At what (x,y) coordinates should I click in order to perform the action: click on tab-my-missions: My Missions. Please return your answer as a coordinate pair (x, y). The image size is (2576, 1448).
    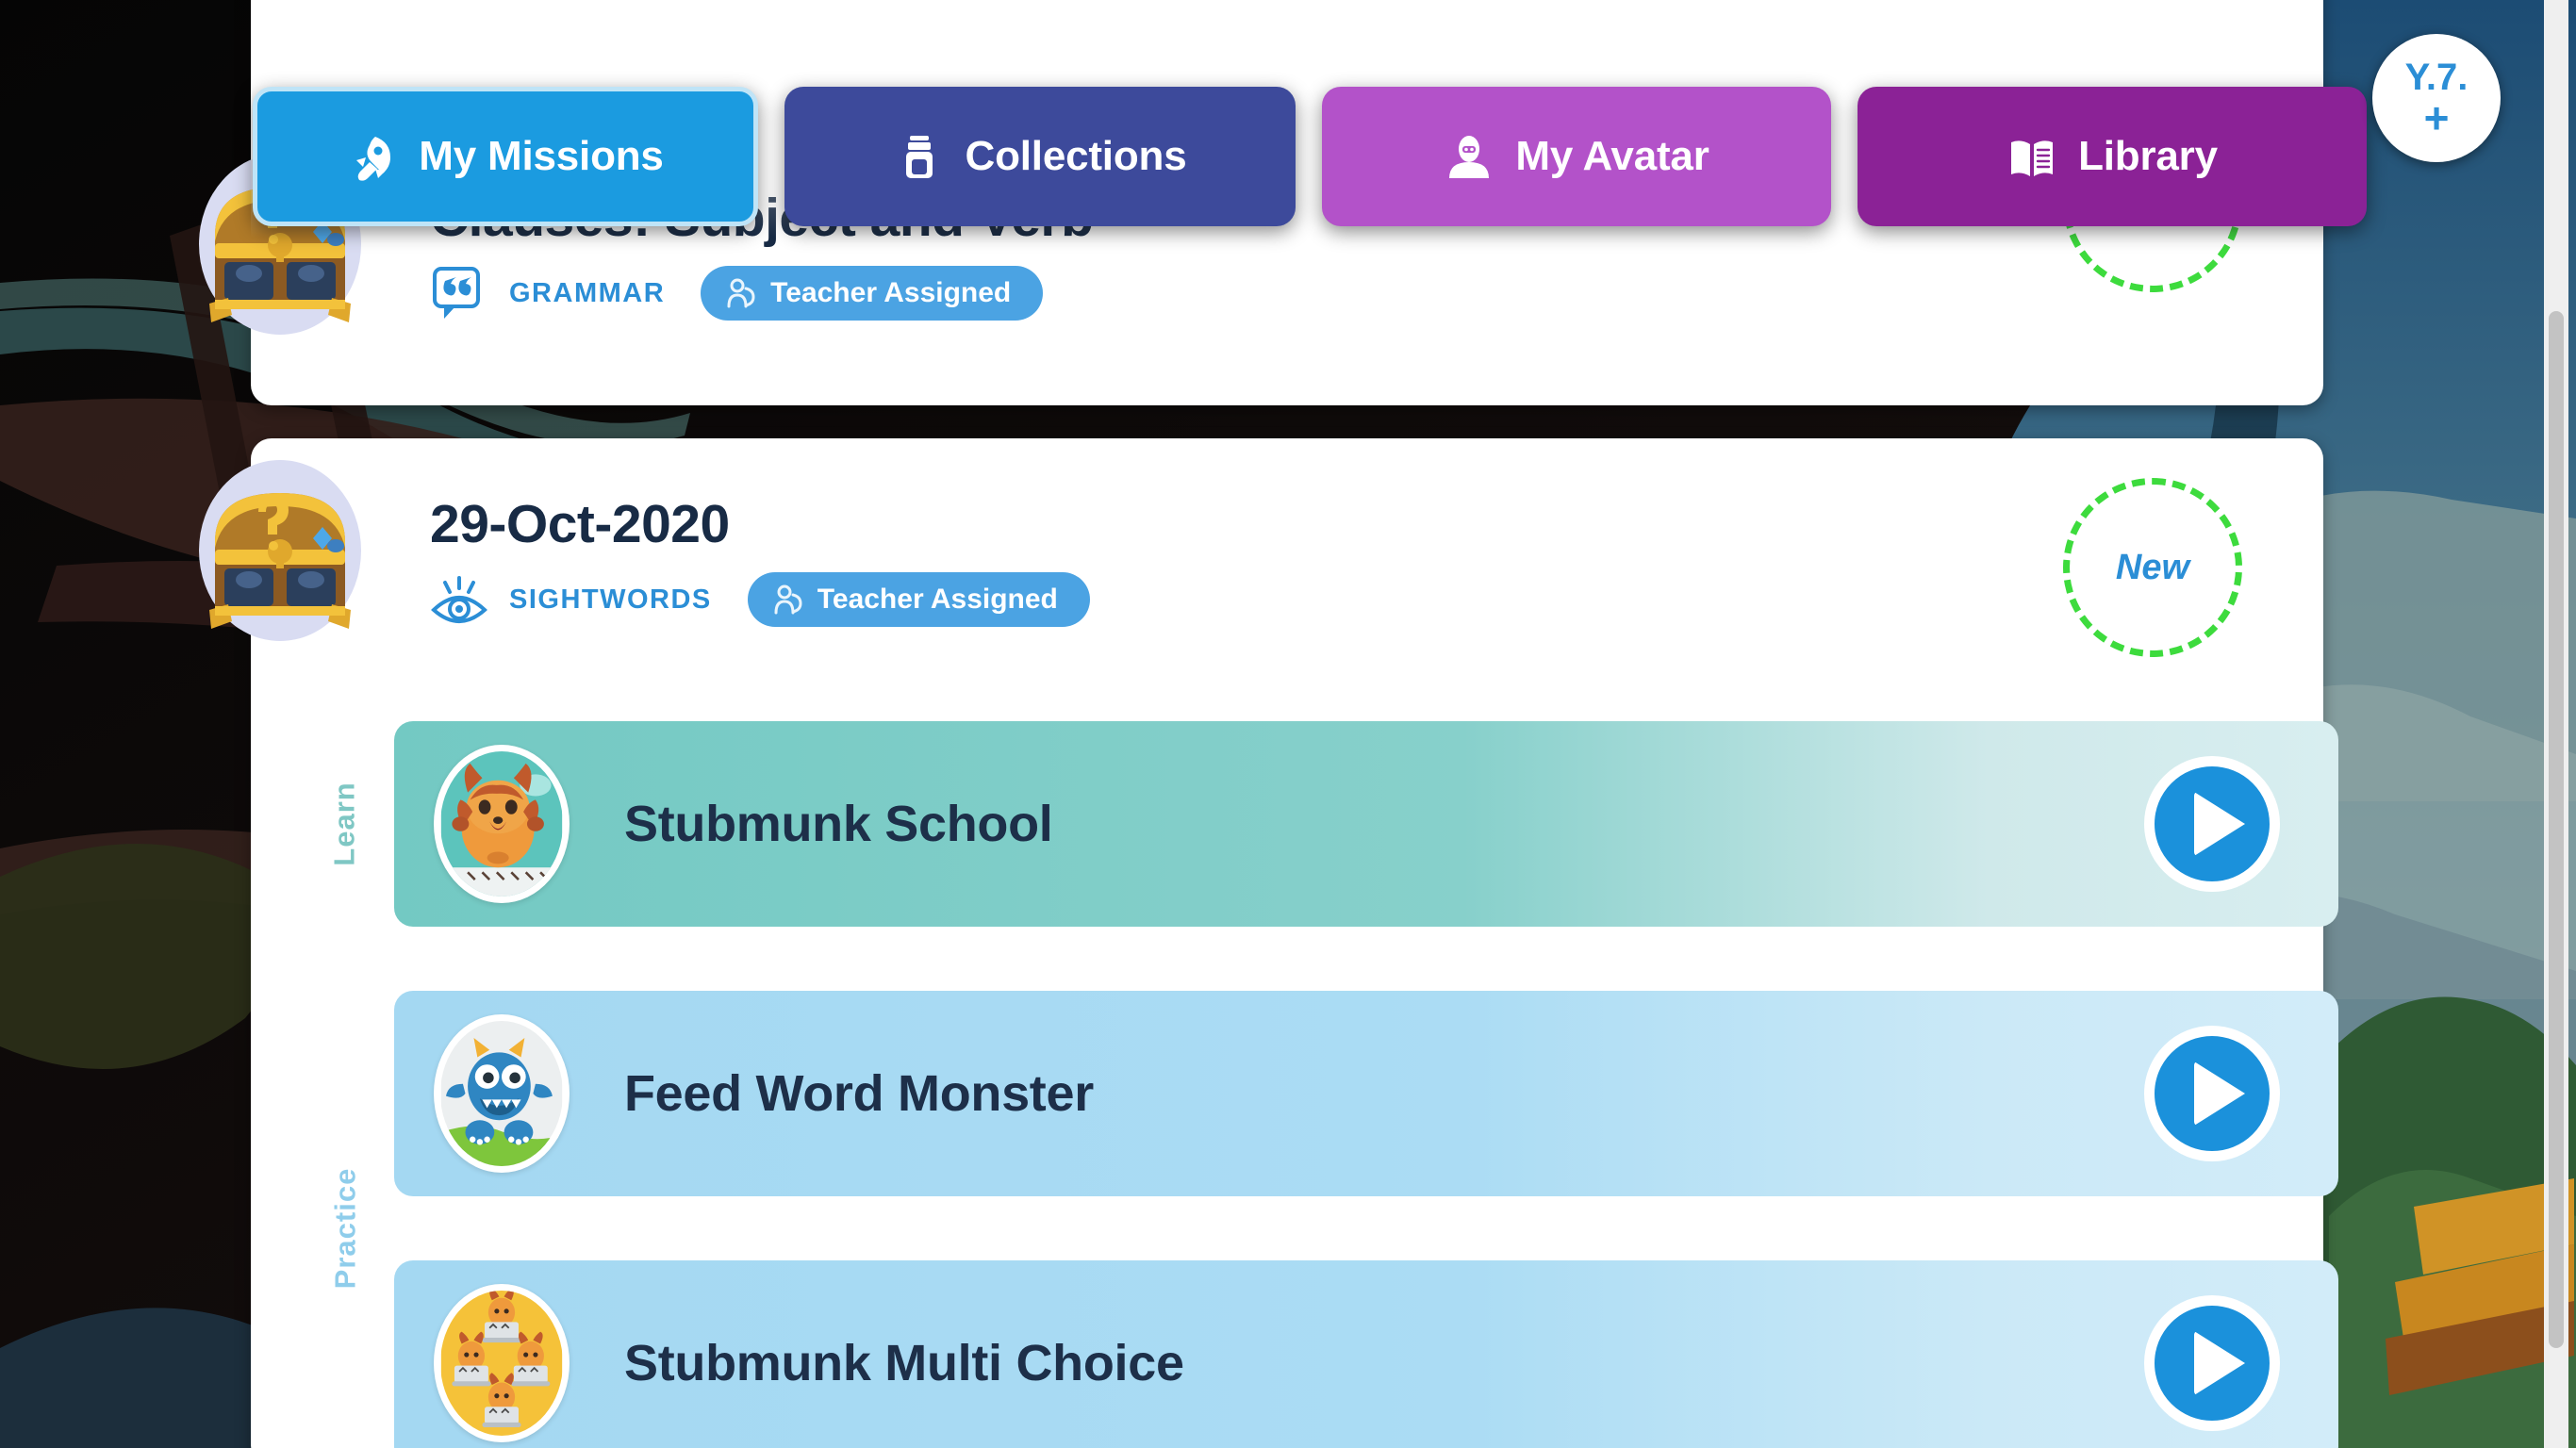
    Looking at the image, I should click on (505, 156).